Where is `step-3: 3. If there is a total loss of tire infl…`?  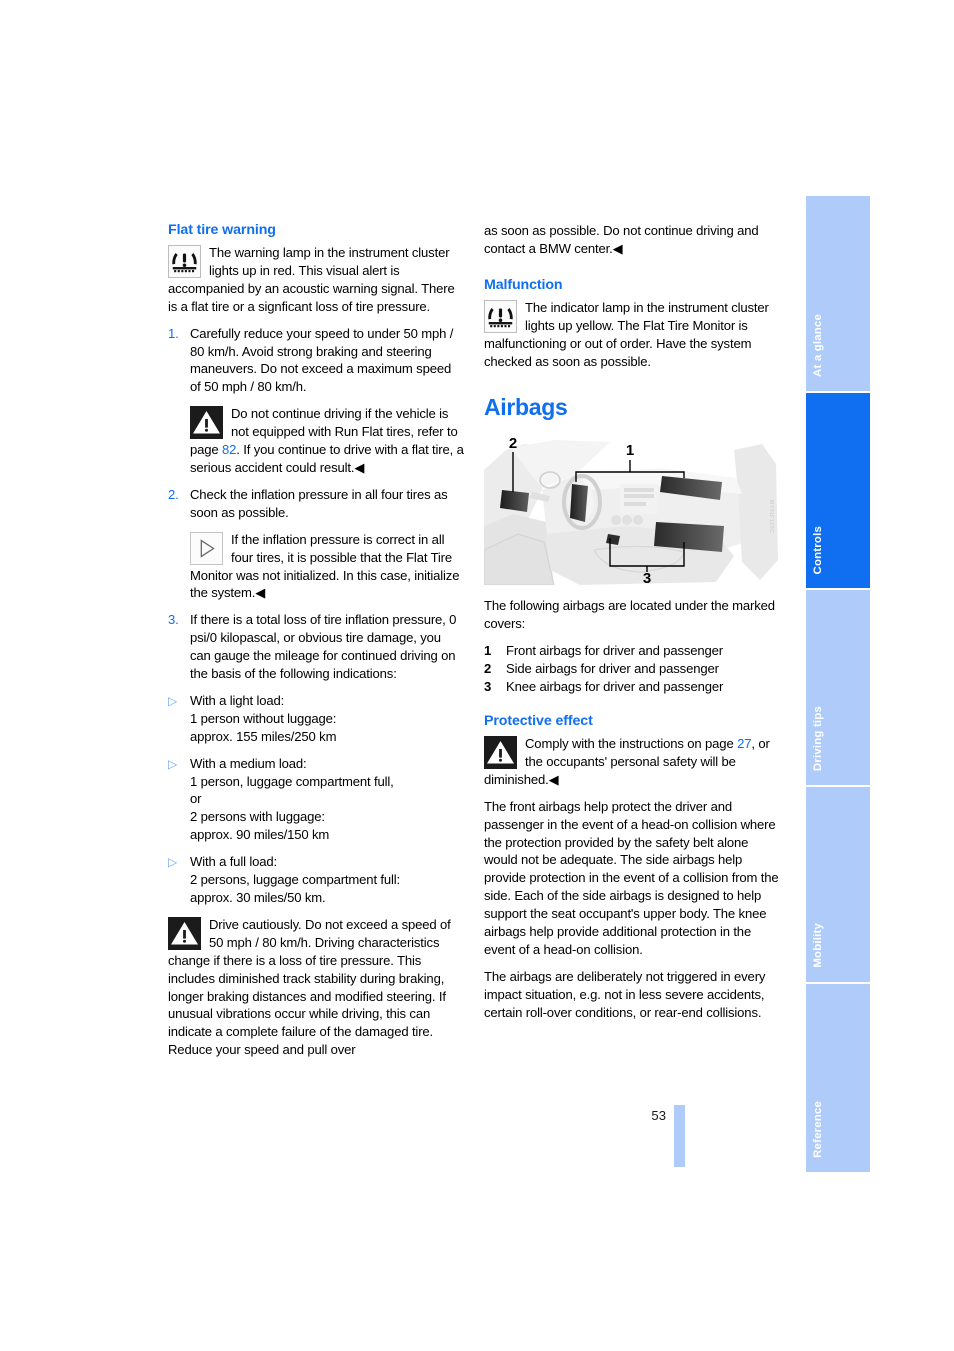 step-3: 3. If there is a total loss of tire infl… is located at coordinates (316, 647).